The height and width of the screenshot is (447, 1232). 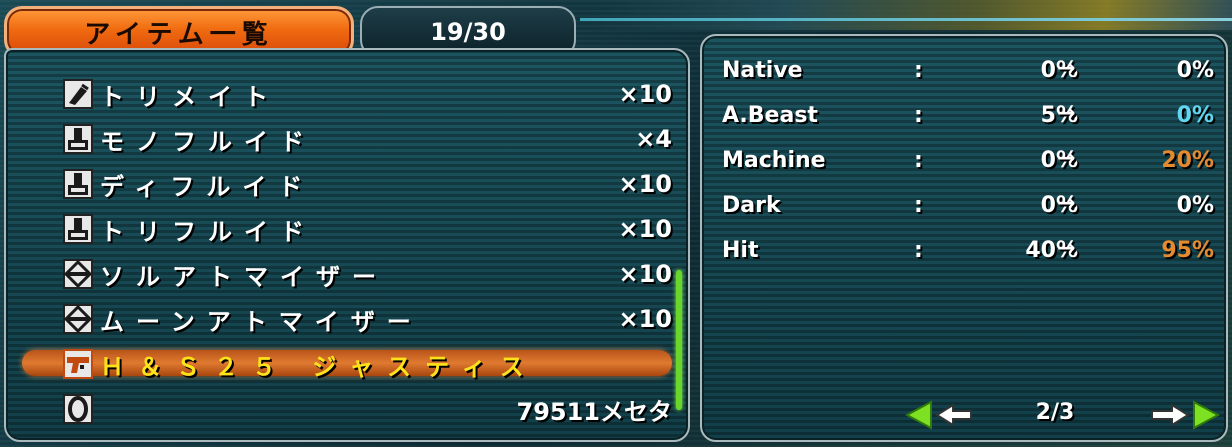 I want to click on list-item: ソルアトマイザー ×10, so click(x=367, y=274).